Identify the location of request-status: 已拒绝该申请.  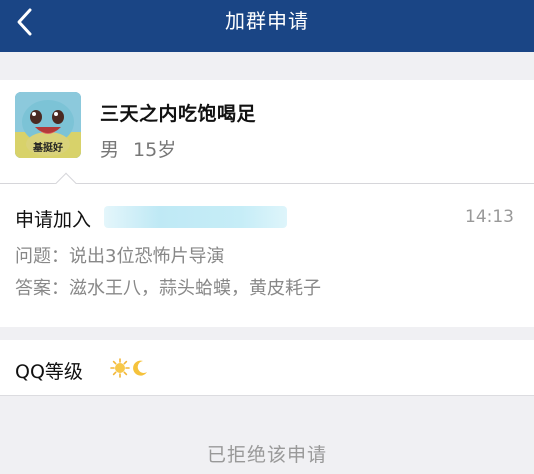
(266, 455).